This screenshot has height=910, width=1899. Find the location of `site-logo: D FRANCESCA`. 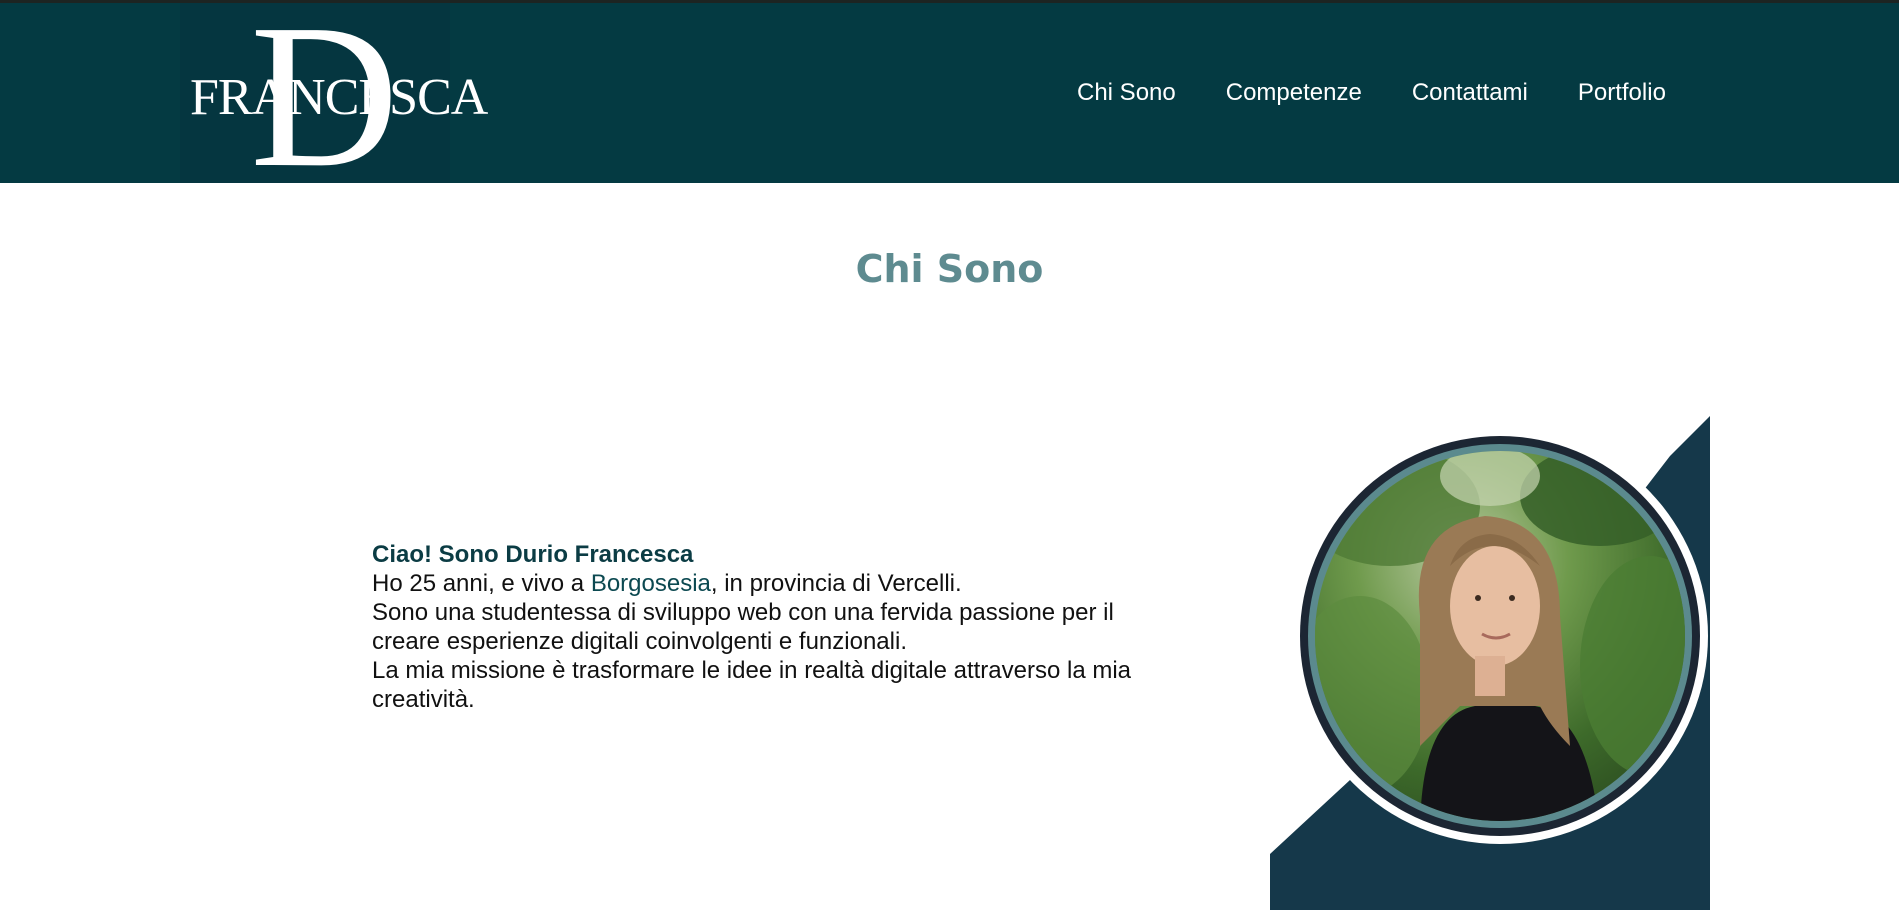

site-logo: D FRANCESCA is located at coordinates (334, 99).